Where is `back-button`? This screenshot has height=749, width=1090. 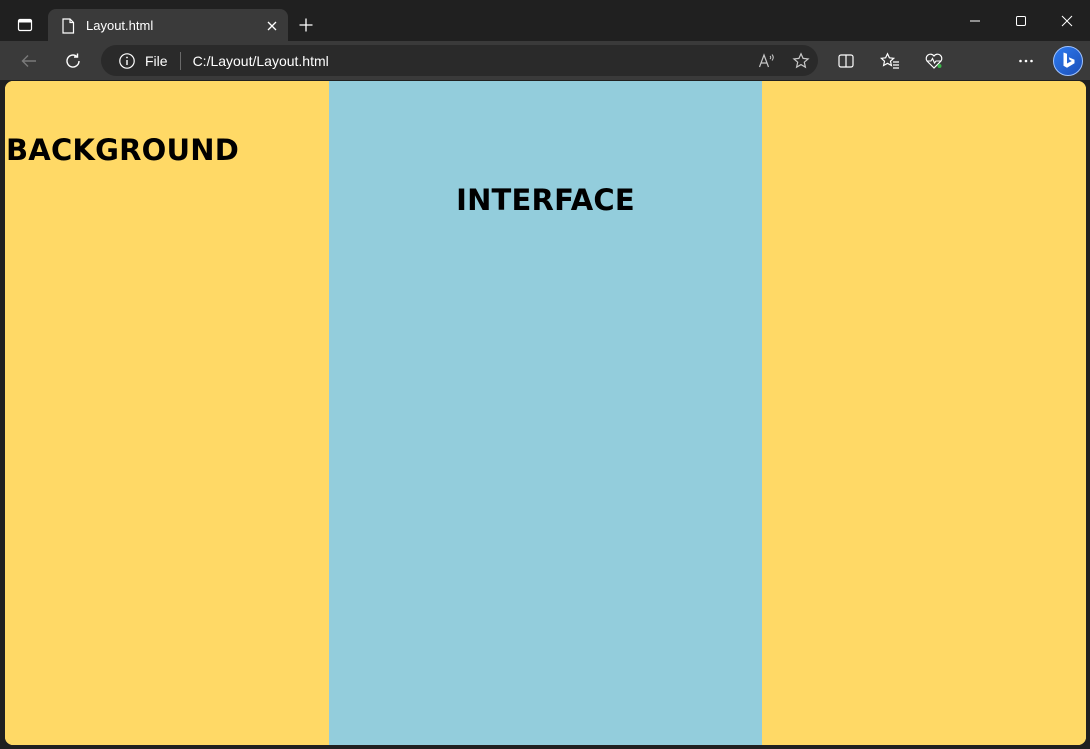
back-button is located at coordinates (29, 61).